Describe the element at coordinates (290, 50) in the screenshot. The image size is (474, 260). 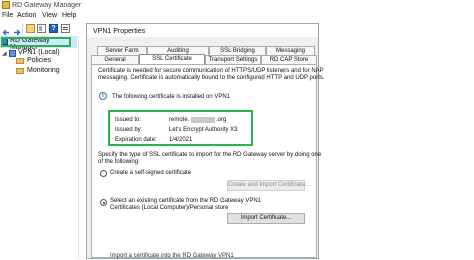
I see `tab-messaging: Messaging` at that location.